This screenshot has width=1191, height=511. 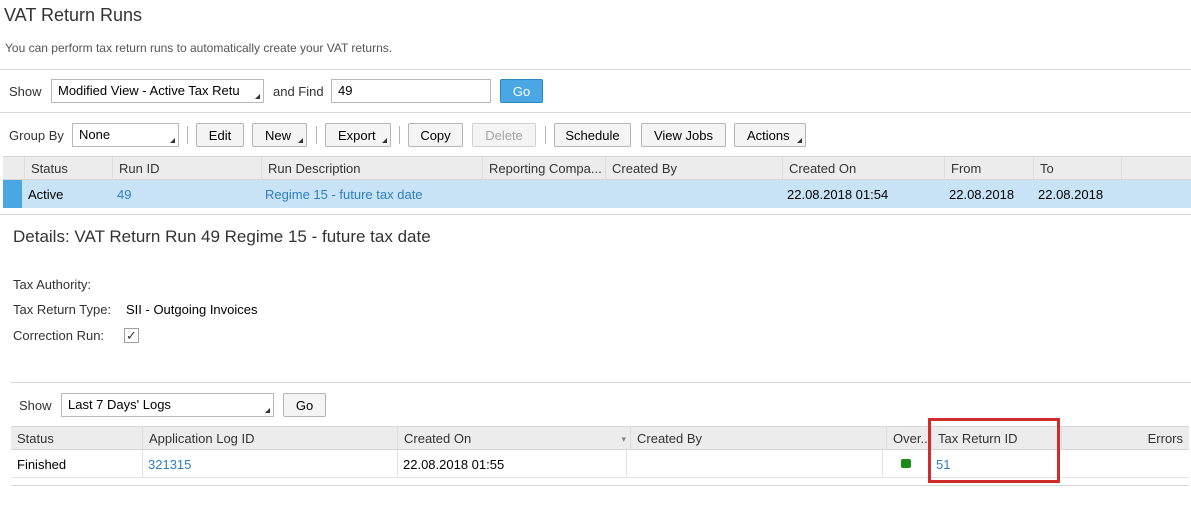 I want to click on select-column-header, so click(x=13, y=169).